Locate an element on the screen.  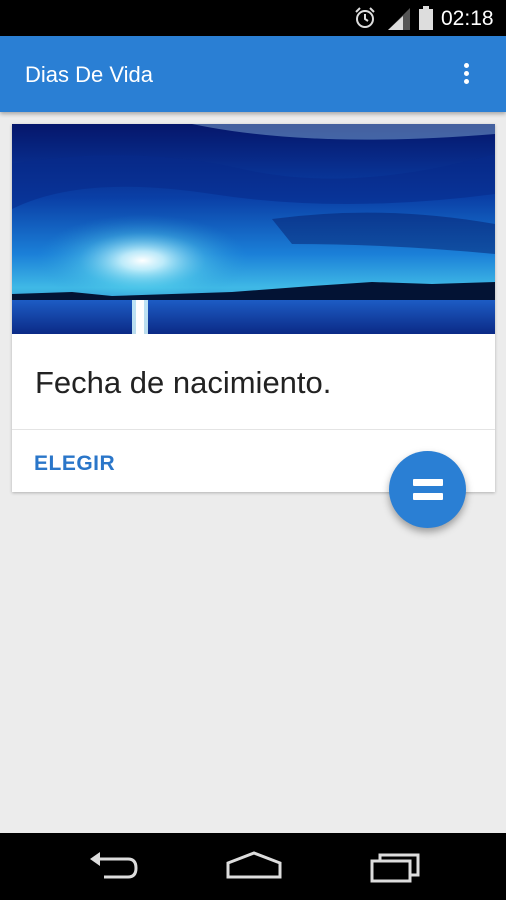
card-title: Fecha de nacimiento. is located at coordinates (183, 382).